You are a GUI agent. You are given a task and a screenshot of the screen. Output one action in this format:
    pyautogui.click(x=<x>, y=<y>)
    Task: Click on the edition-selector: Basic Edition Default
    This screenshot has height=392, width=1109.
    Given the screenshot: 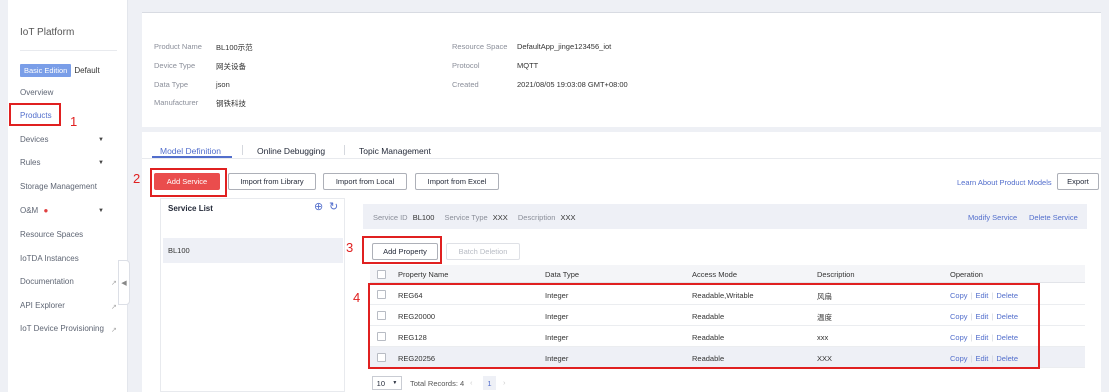 What is the action you would take?
    pyautogui.click(x=60, y=70)
    